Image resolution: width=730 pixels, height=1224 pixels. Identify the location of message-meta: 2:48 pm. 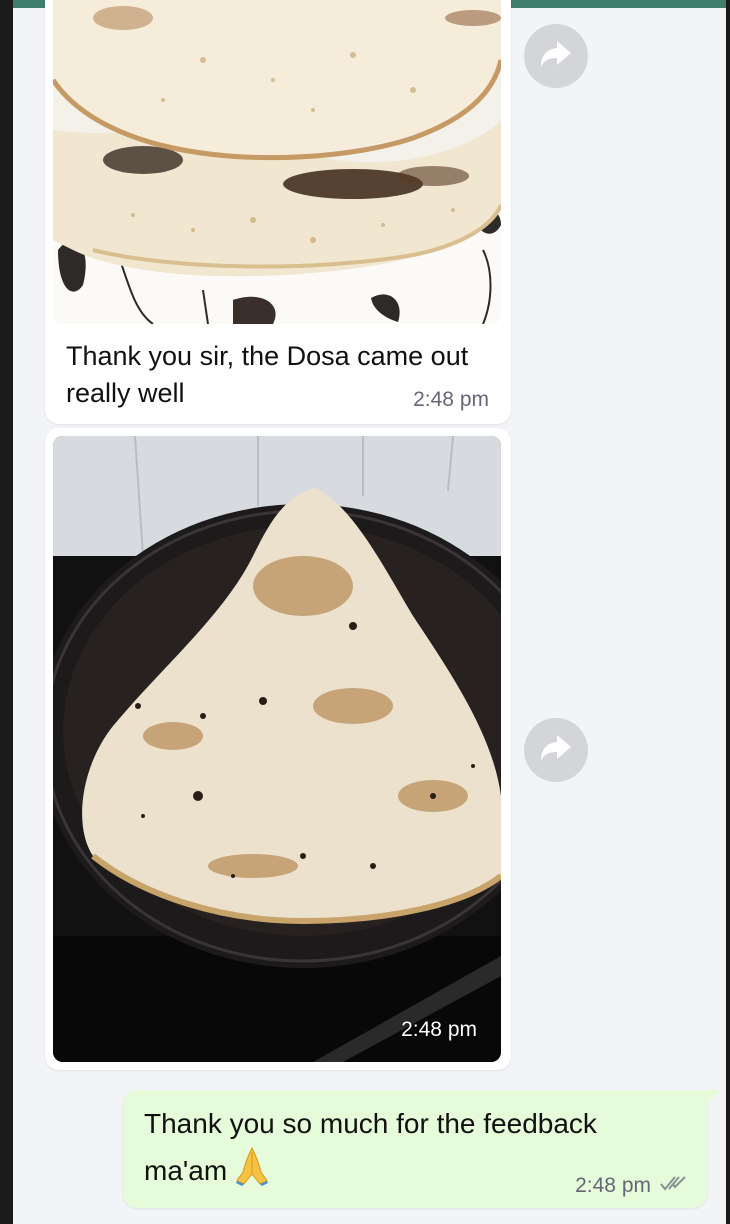
(632, 1186).